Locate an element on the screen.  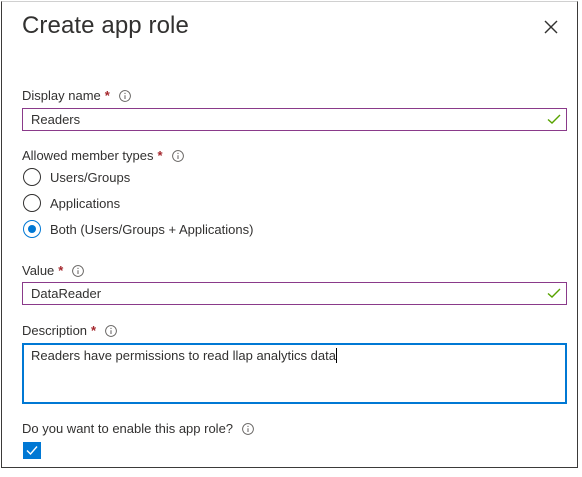
radio-button-selected is located at coordinates (32, 229).